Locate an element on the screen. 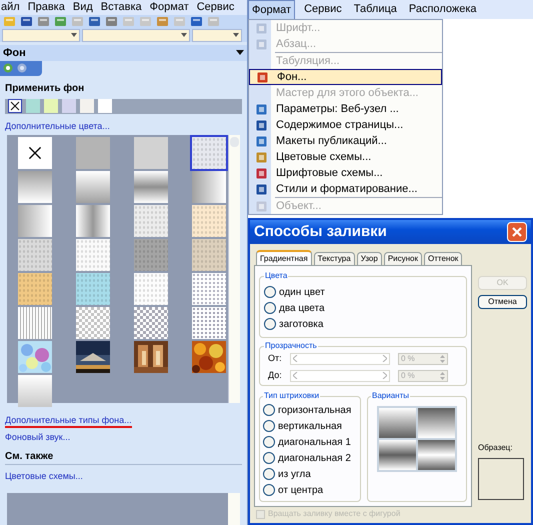 Image resolution: width=533 pixels, height=525 pixels. tab: Рисунок is located at coordinates (403, 258).